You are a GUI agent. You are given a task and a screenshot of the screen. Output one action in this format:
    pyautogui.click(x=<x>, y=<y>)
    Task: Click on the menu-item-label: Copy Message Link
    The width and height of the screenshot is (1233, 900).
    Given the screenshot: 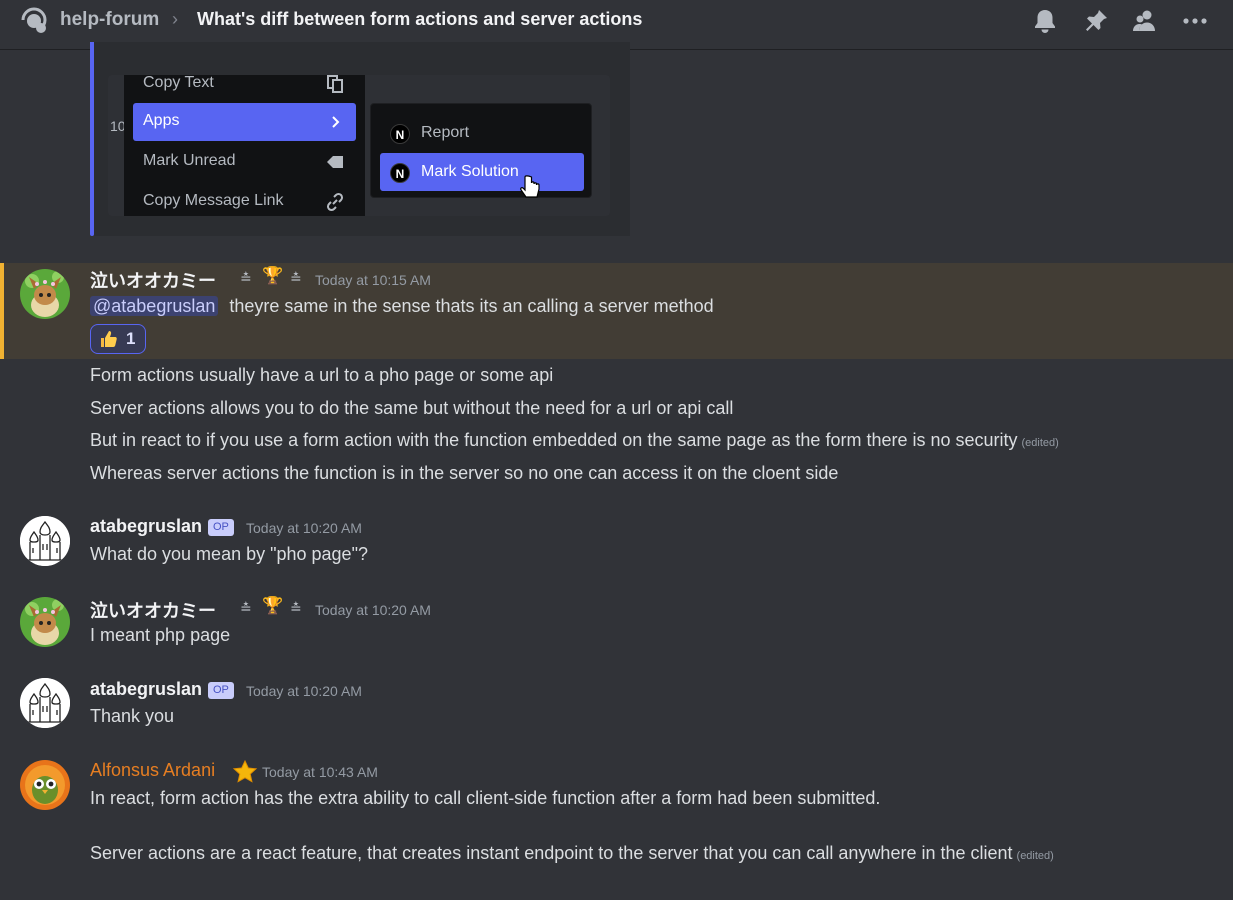 What is the action you would take?
    pyautogui.click(x=213, y=200)
    